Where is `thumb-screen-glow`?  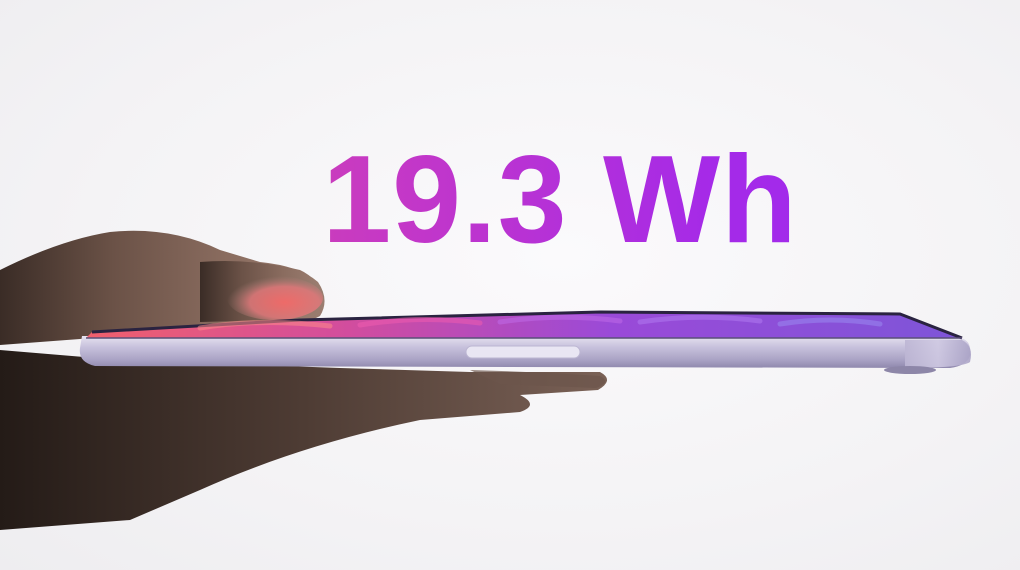
thumb-screen-glow is located at coordinates (275, 298).